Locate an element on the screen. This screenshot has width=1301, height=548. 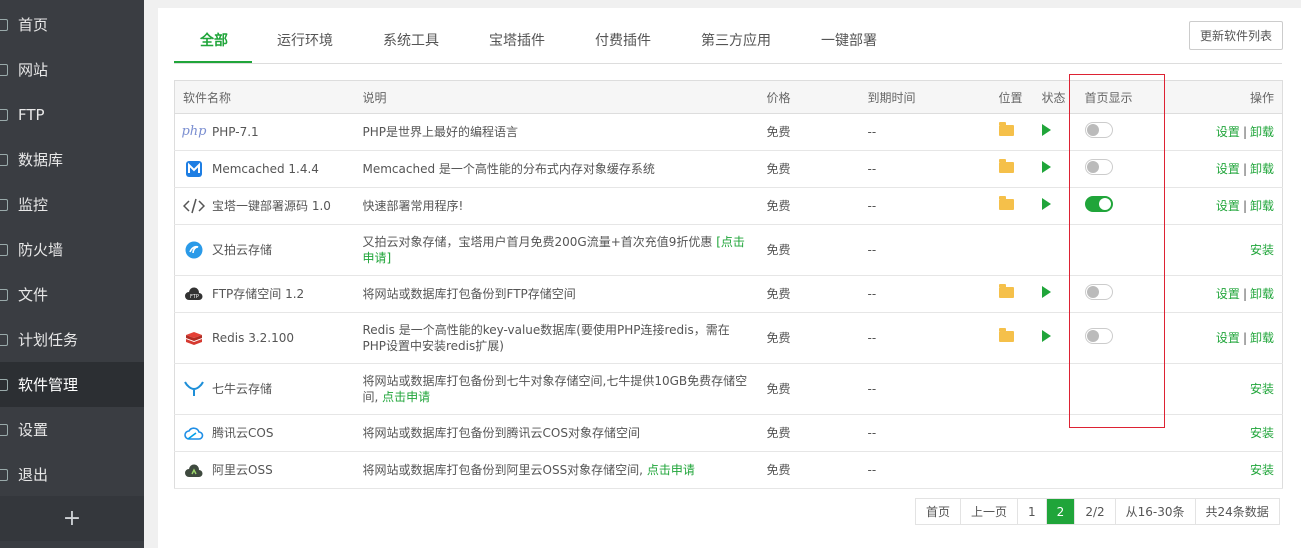
description-cell: 将网站或数据库打包备份到阿里云OSS对象存储空间, 点击申请 is located at coordinates (556, 470).